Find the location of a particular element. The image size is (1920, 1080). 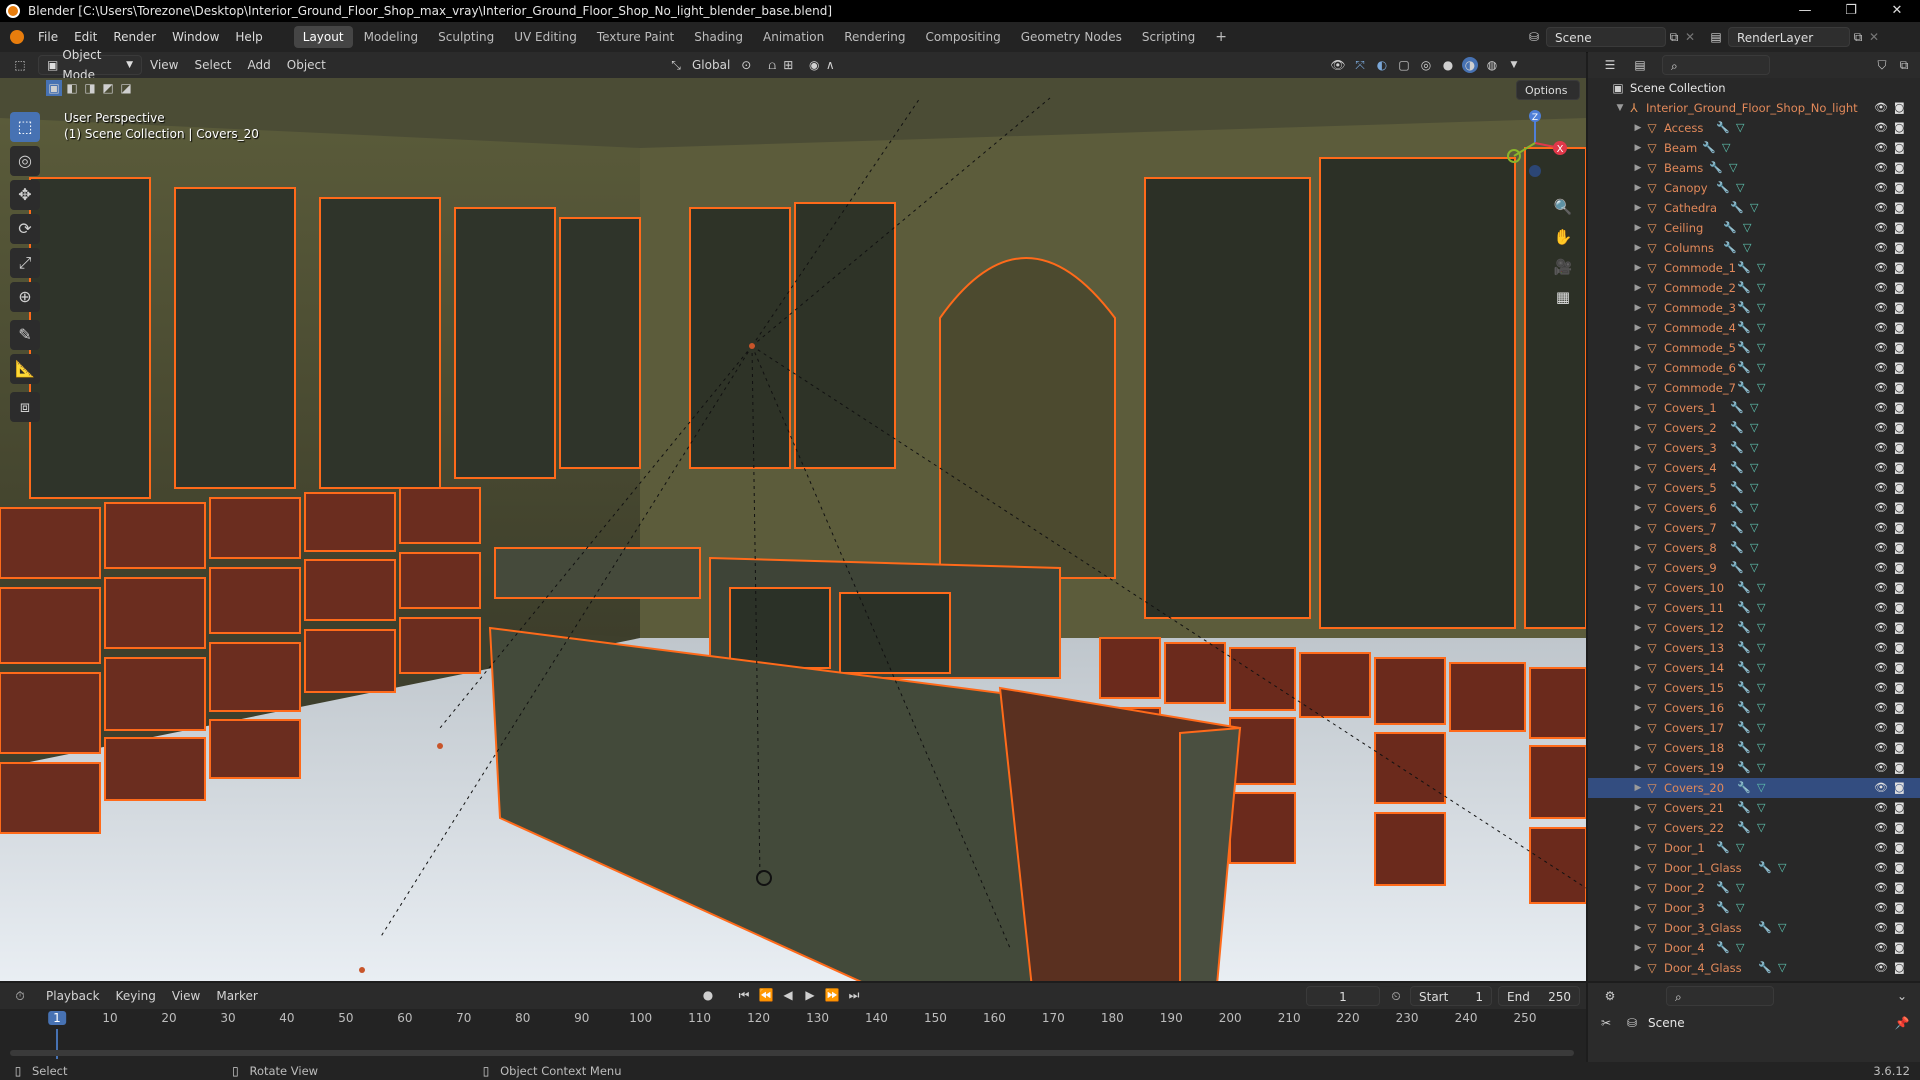

outliner-item: ▶ ▽ Covers_20 🔧 ▽ 👁 ◙ is located at coordinates (1754, 788).